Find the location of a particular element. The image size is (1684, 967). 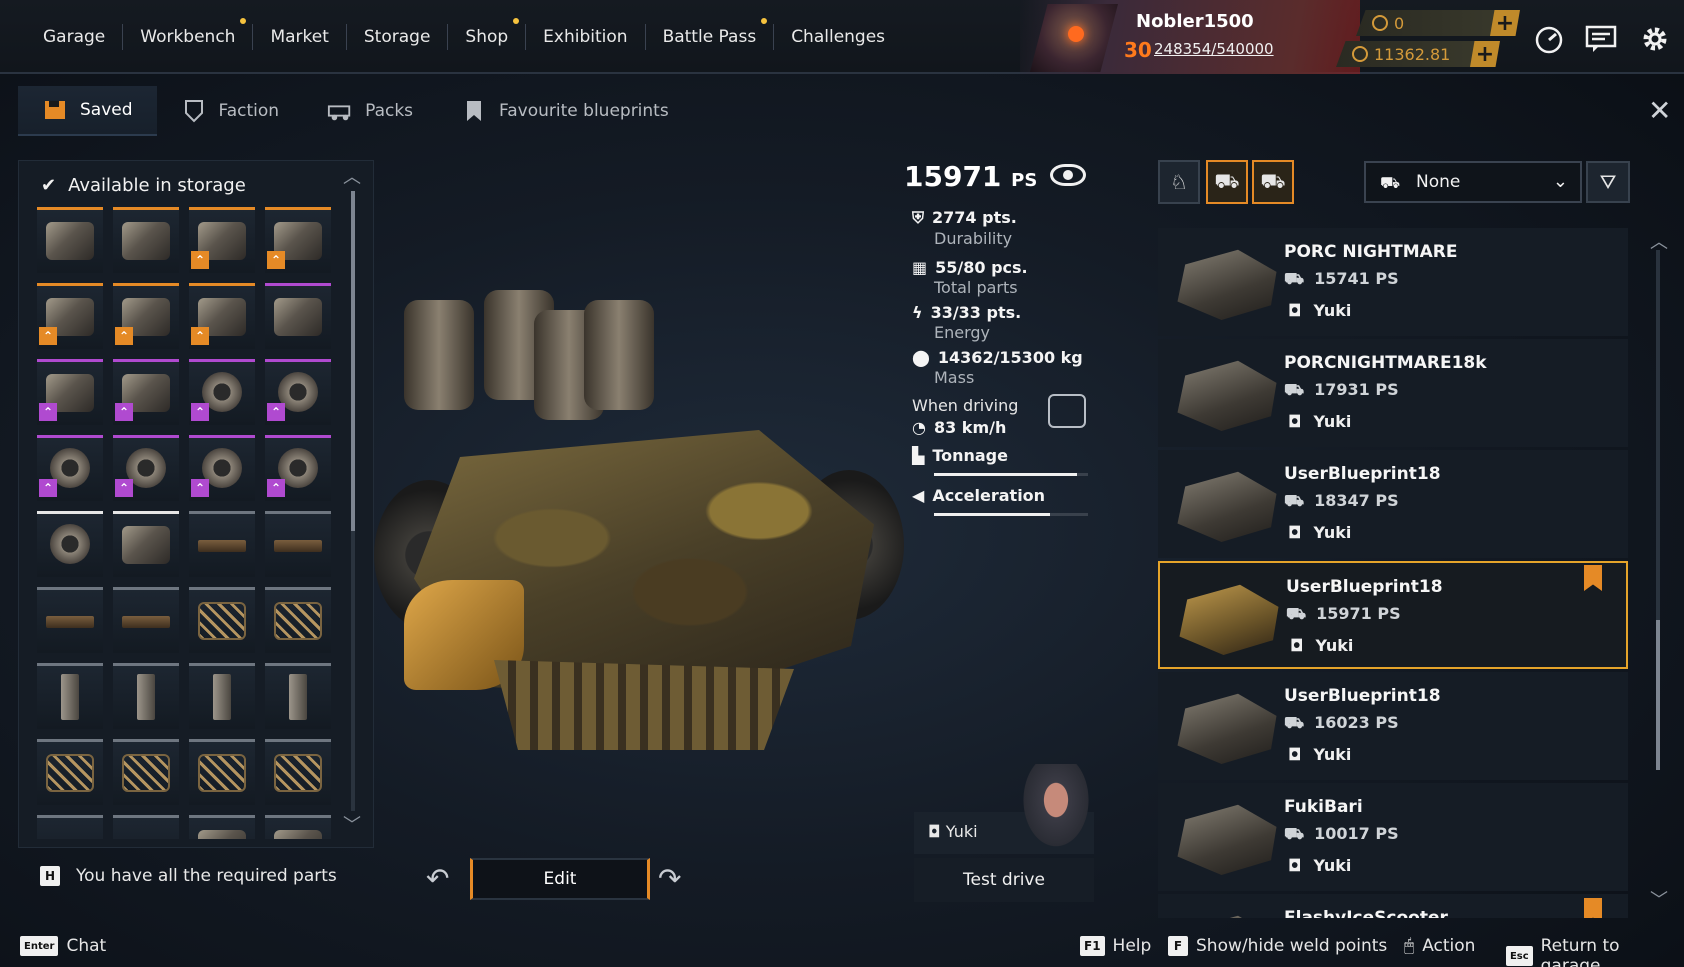

test-drive-button: Test drive is located at coordinates (1004, 880).